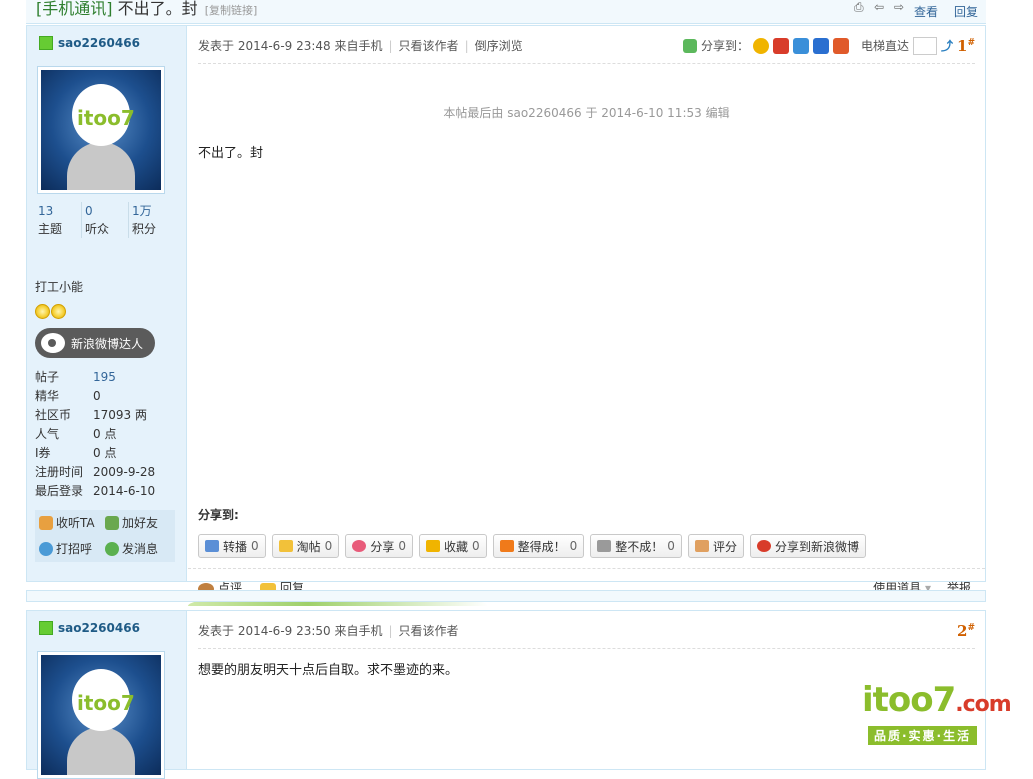 The image size is (1033, 779). I want to click on button-label: 评分, so click(724, 546).